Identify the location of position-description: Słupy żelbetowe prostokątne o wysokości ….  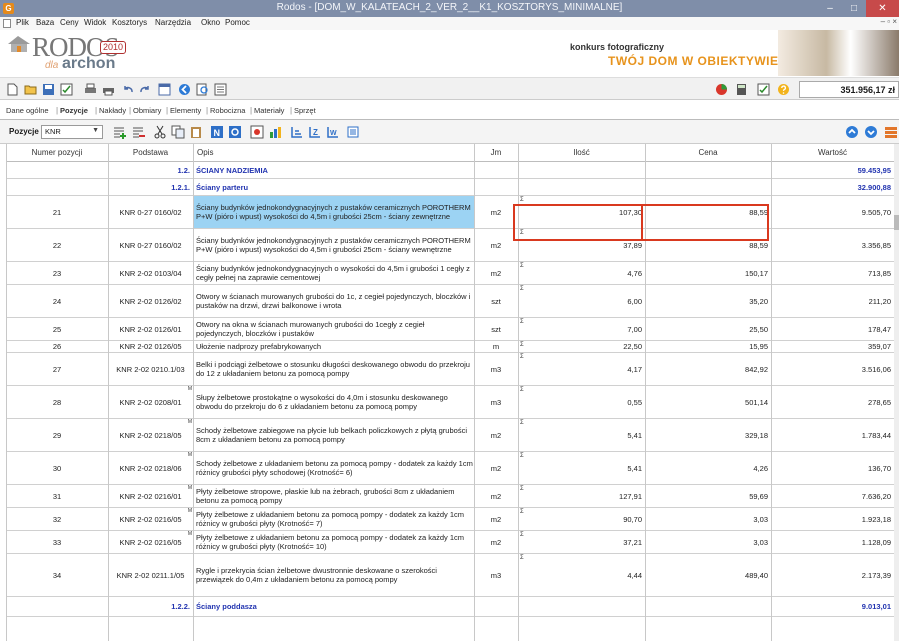
(333, 402).